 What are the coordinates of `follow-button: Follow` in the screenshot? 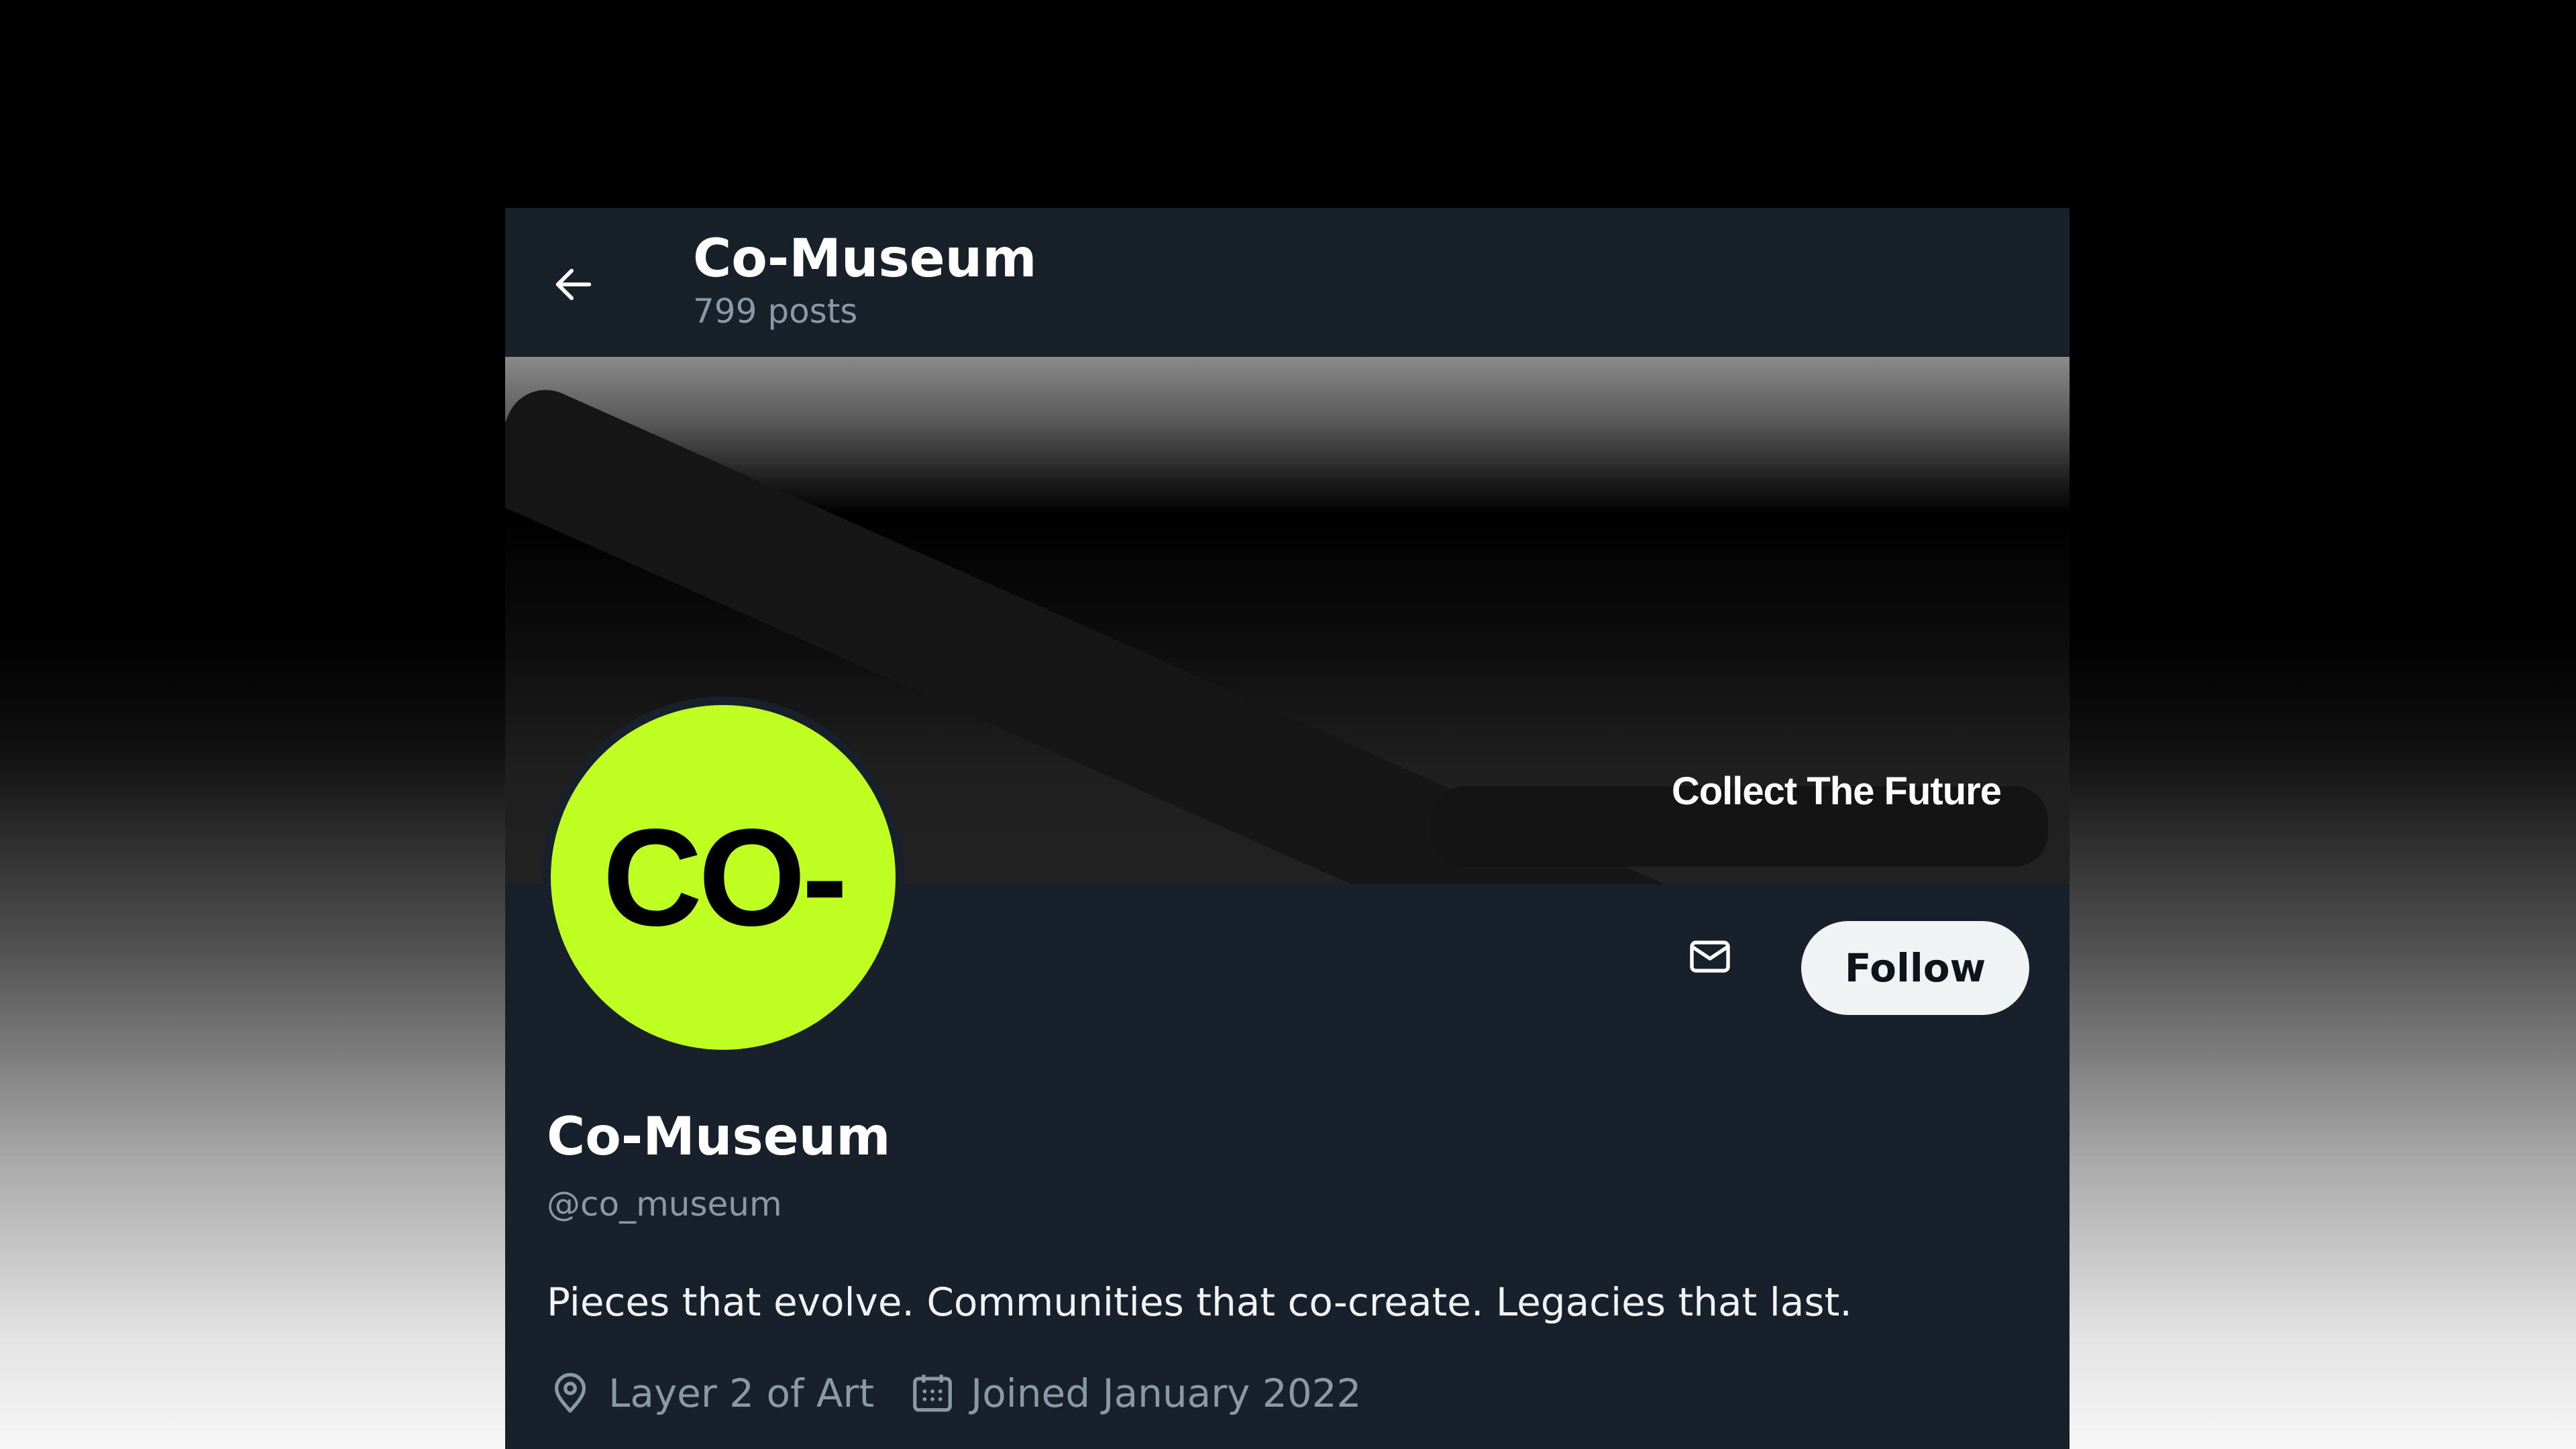 It's located at (1915, 968).